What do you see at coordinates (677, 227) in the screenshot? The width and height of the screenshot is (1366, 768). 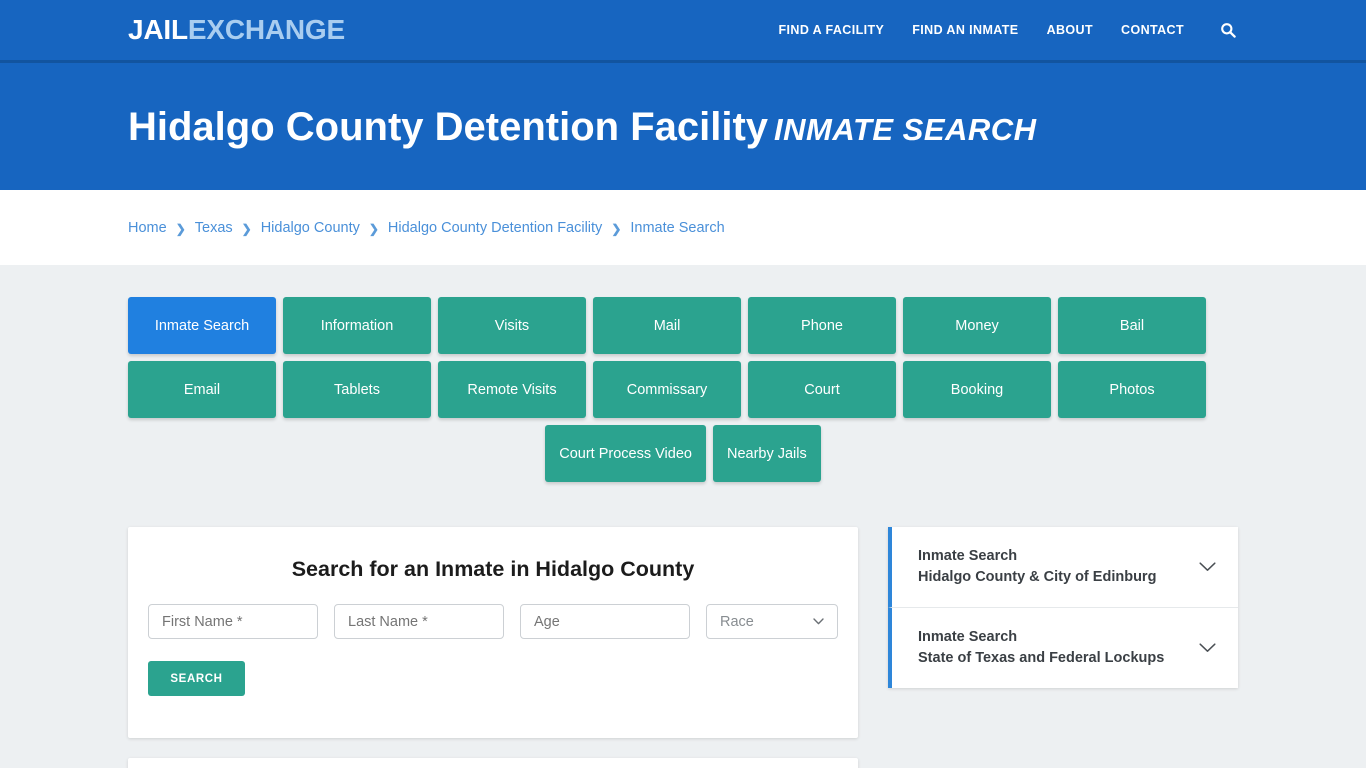 I see `breadcrumb-item-current: Inmate Search` at bounding box center [677, 227].